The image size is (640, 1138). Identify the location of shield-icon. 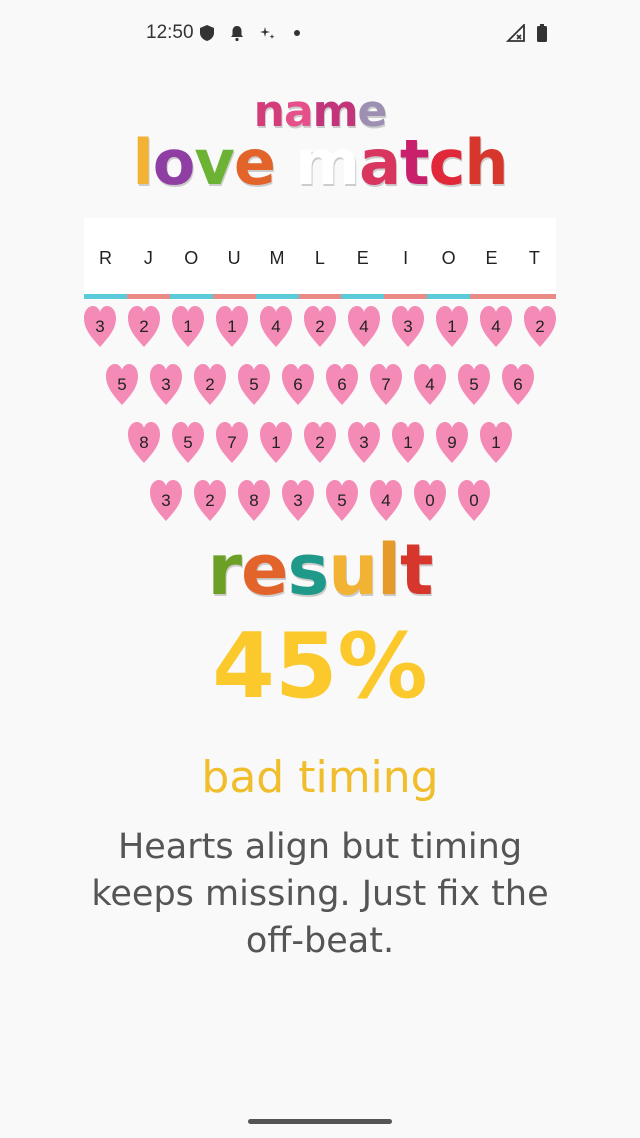
(207, 33).